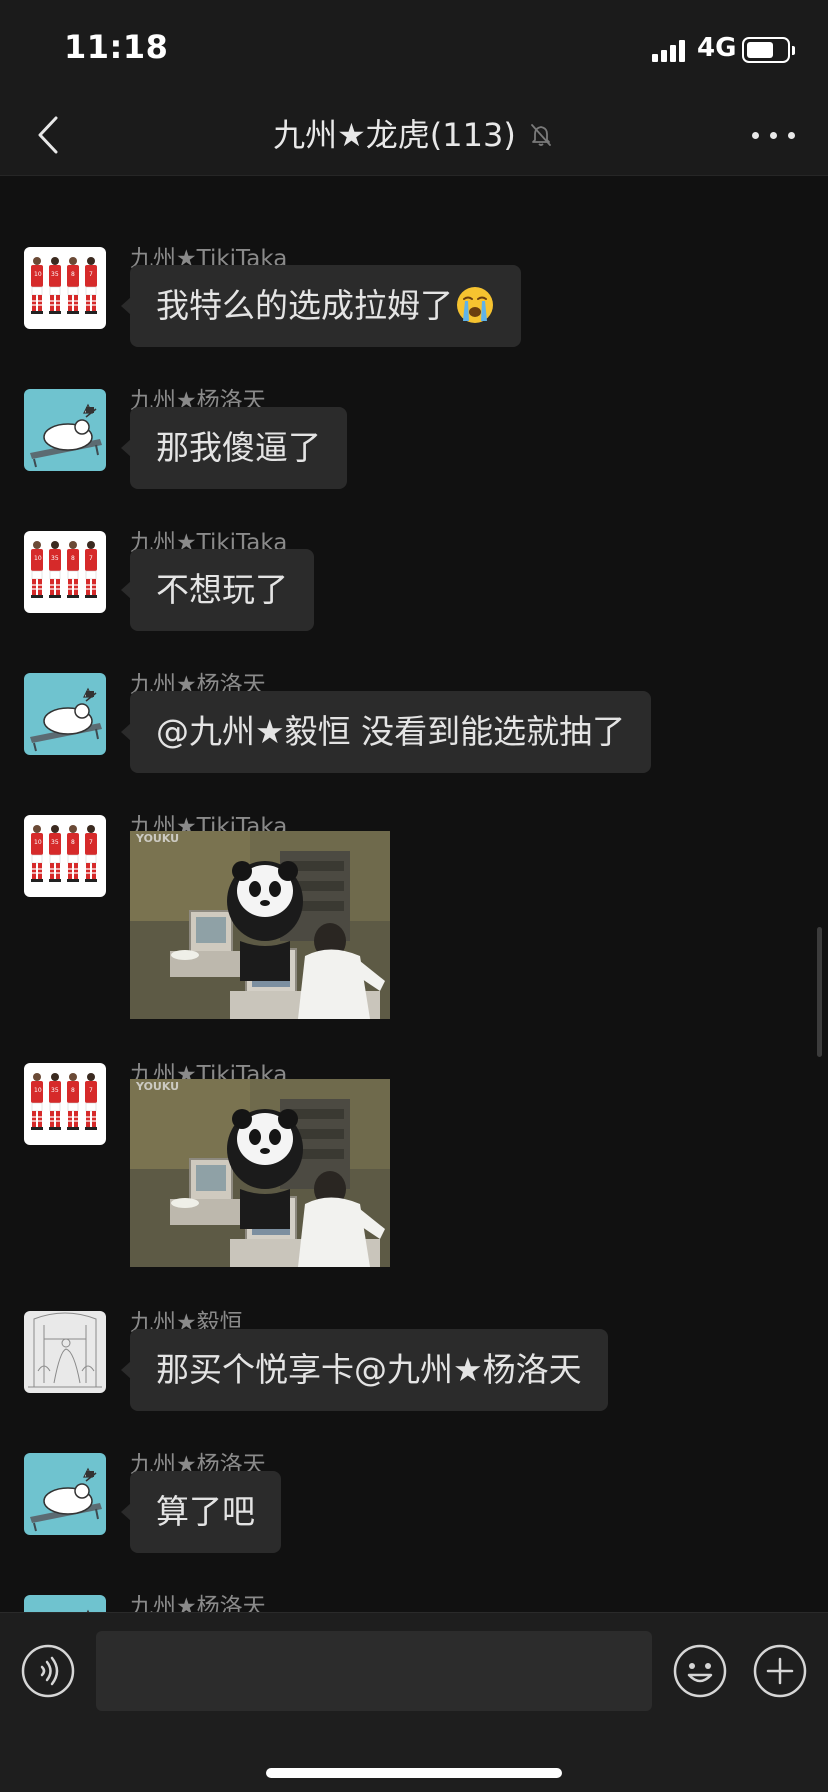 The width and height of the screenshot is (828, 1792). What do you see at coordinates (374, 1671) in the screenshot?
I see `message-input` at bounding box center [374, 1671].